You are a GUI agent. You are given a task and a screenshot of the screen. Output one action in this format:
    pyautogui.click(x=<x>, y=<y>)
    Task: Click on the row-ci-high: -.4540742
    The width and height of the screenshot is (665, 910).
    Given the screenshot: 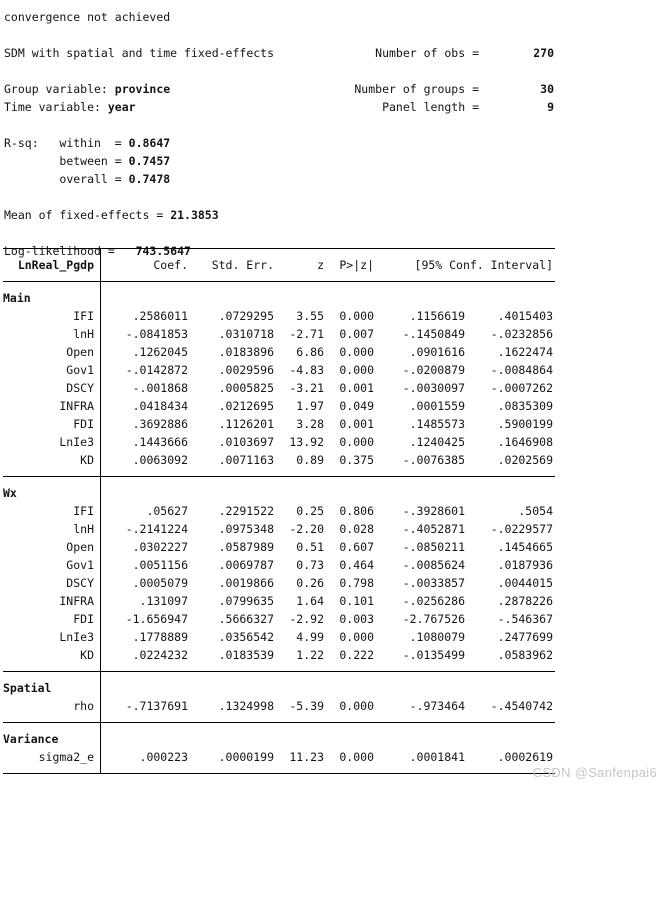 What is the action you would take?
    pyautogui.click(x=521, y=706)
    